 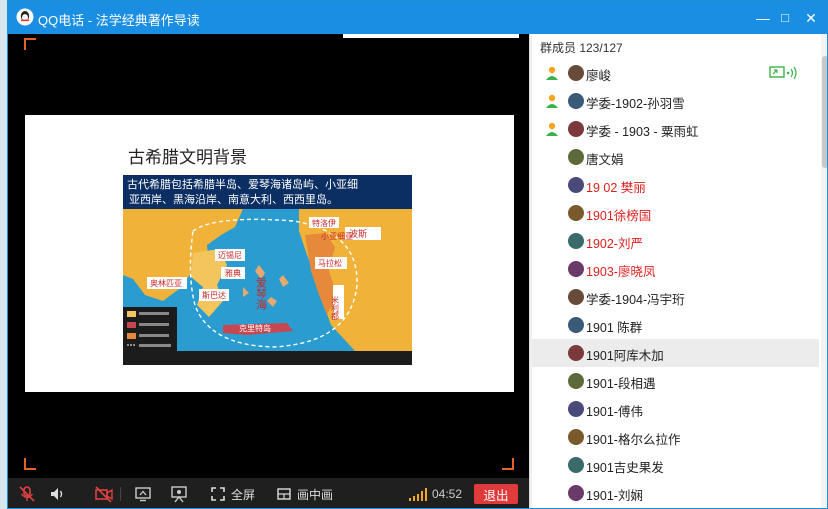 What do you see at coordinates (599, 76) in the screenshot?
I see `member-name: 廖峻` at bounding box center [599, 76].